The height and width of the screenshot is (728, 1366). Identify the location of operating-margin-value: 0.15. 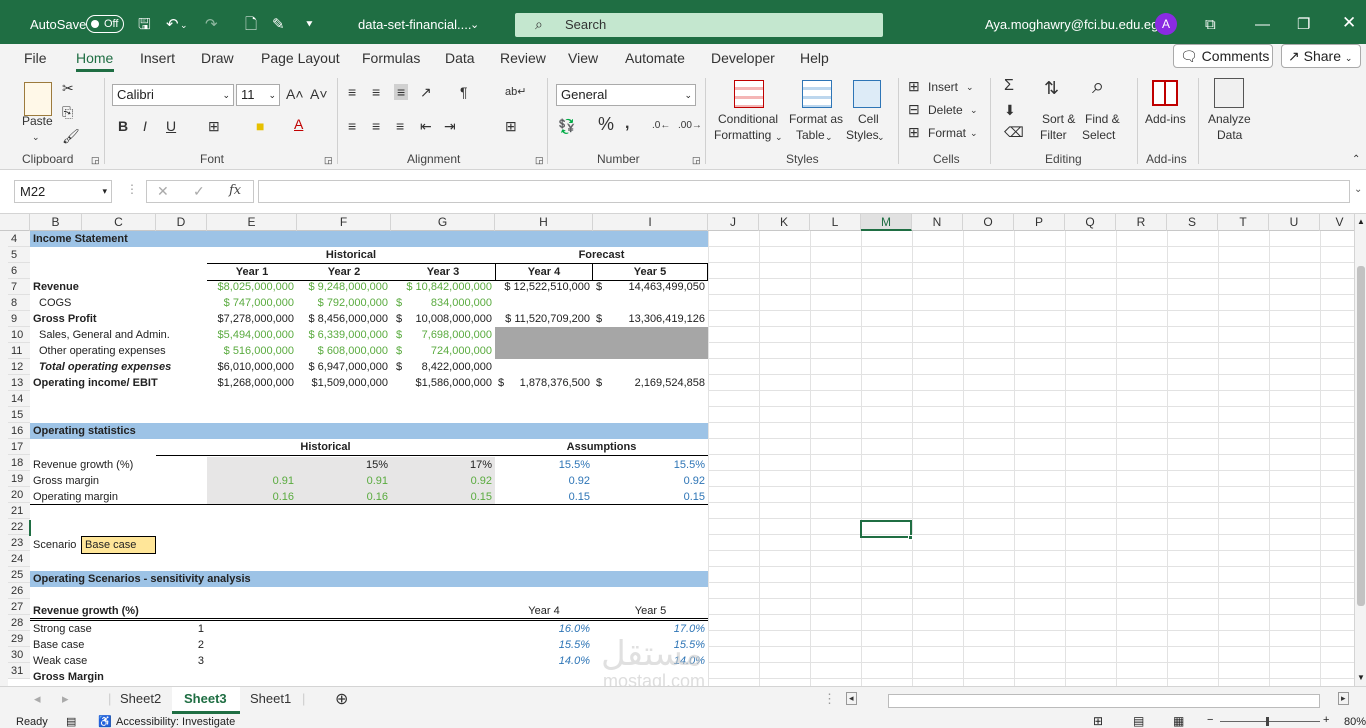
(544, 497).